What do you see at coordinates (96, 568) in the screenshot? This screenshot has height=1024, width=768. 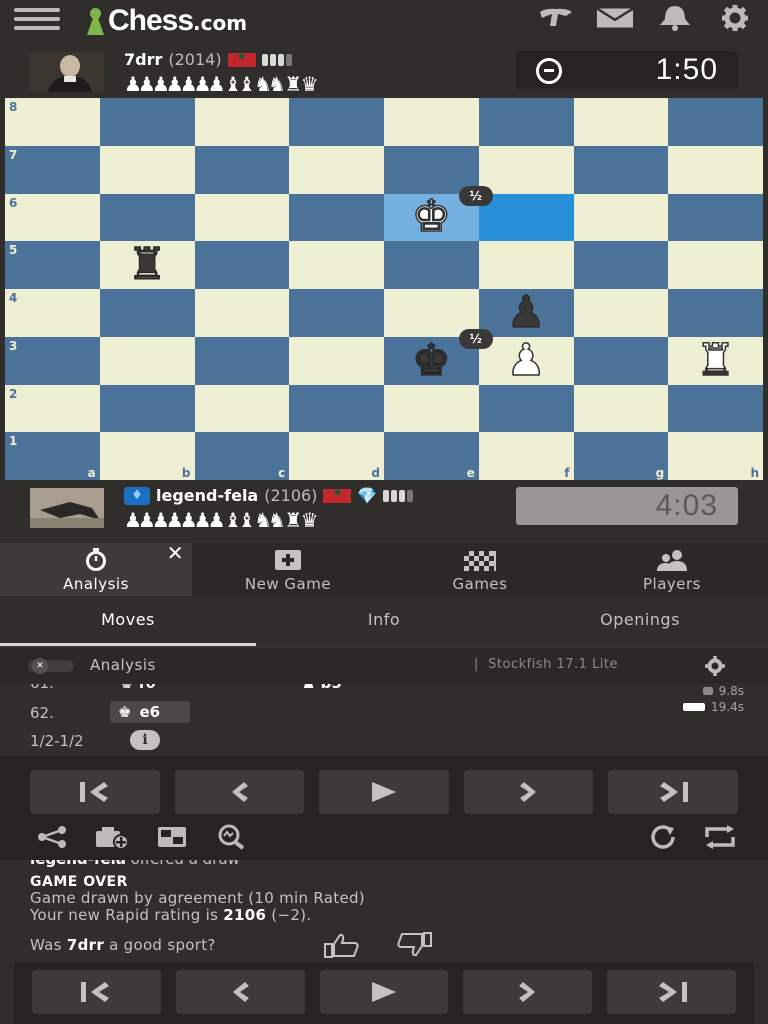 I see `tab-analysis: Analysis ✕` at bounding box center [96, 568].